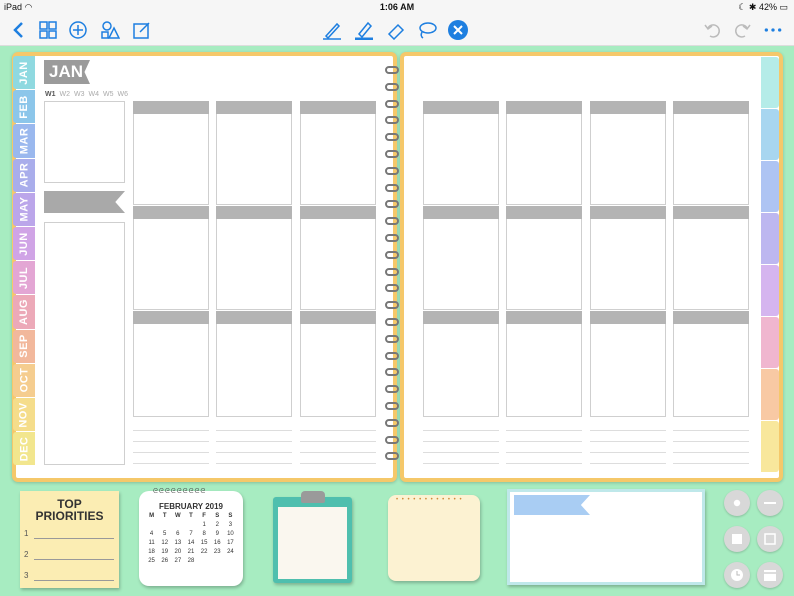 The height and width of the screenshot is (596, 794). Describe the element at coordinates (24, 107) in the screenshot. I see `month-tab-feb: FEB` at that location.